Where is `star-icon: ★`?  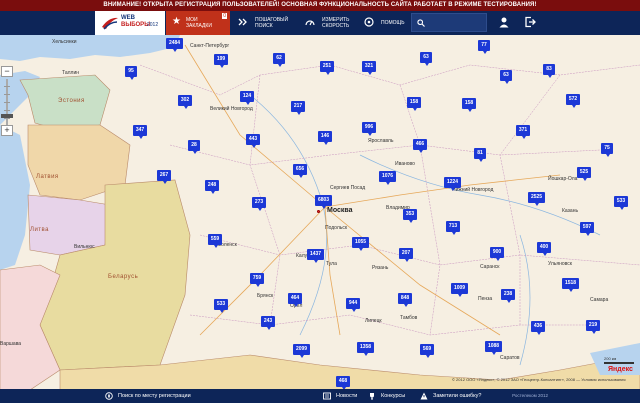 star-icon: ★ is located at coordinates (176, 21).